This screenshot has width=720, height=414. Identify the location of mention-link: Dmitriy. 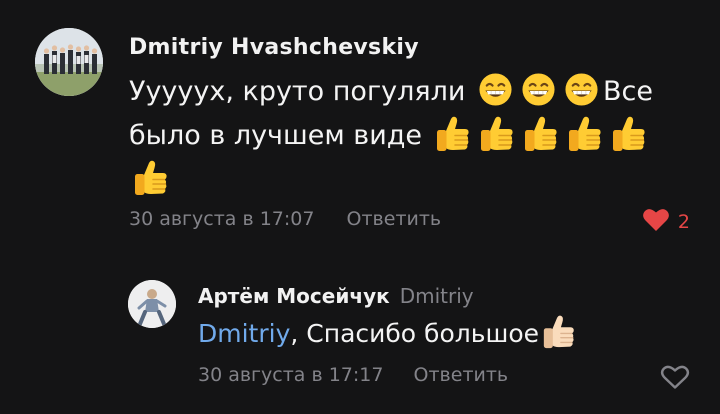
(244, 333).